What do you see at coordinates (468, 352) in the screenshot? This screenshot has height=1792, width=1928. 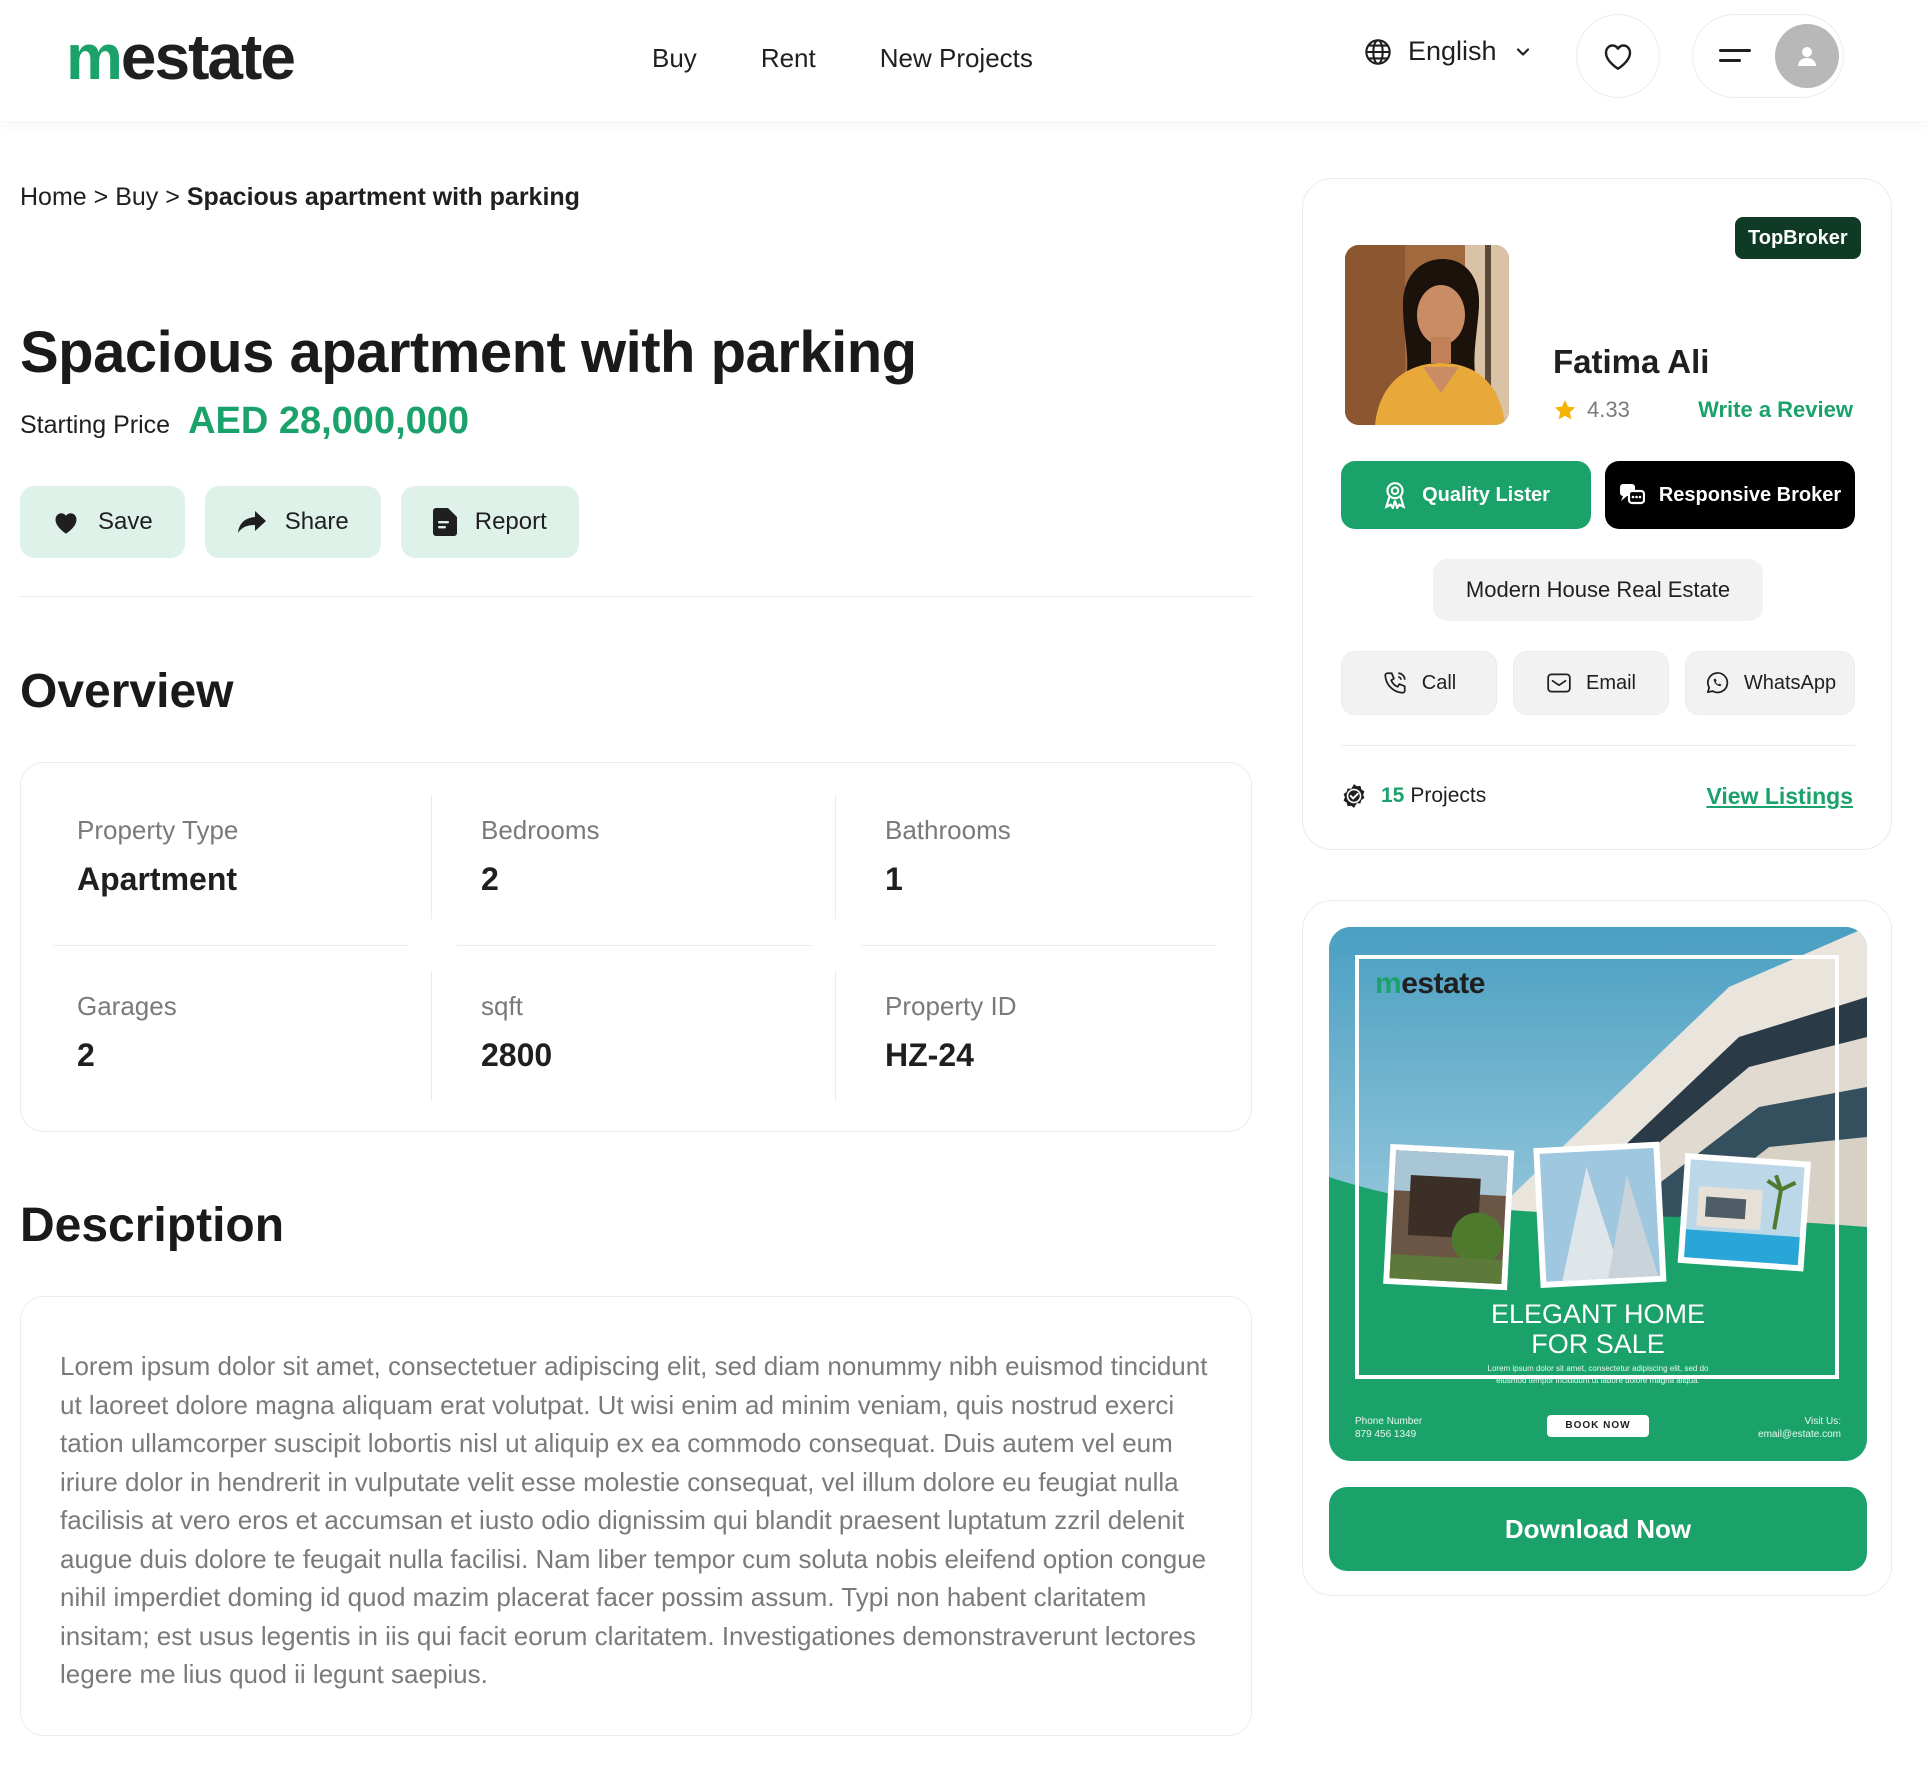 I see `page-title: Spacious apartment with parking` at bounding box center [468, 352].